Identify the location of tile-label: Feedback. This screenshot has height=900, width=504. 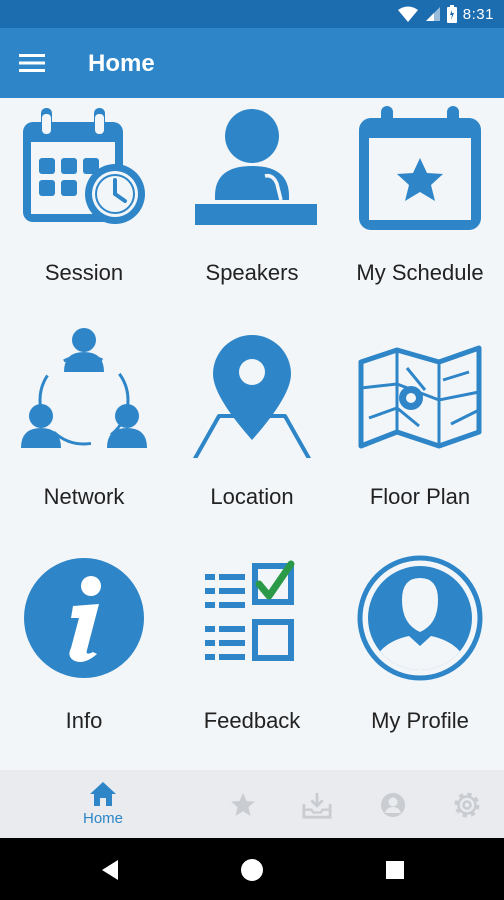
(252, 720).